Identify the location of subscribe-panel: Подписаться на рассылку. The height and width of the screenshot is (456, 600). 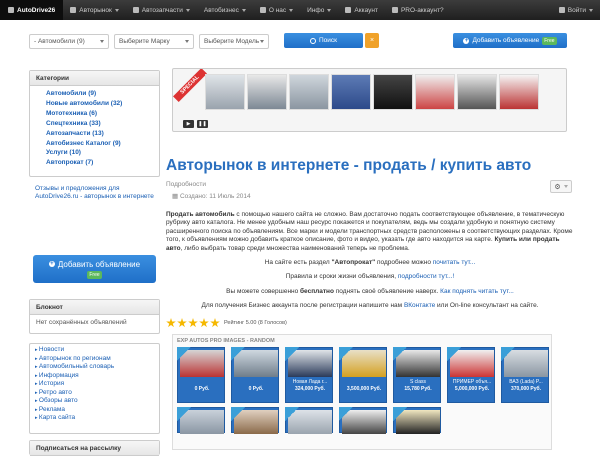
(94, 448).